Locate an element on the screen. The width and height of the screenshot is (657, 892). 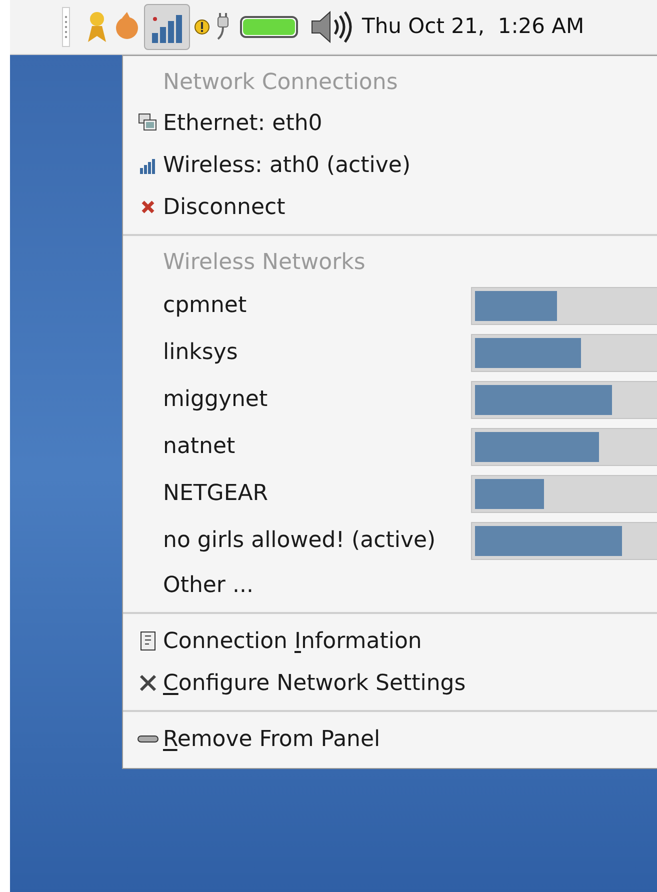
document-icon is located at coordinates (148, 641).